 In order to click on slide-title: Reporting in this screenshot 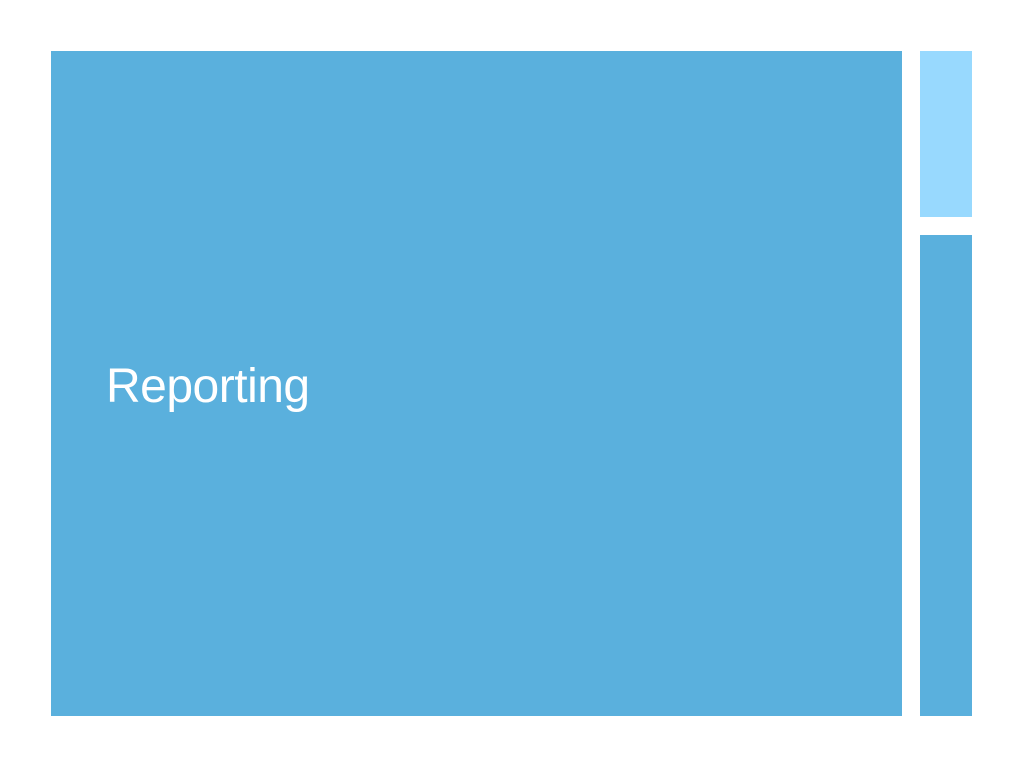, I will do `click(208, 386)`.